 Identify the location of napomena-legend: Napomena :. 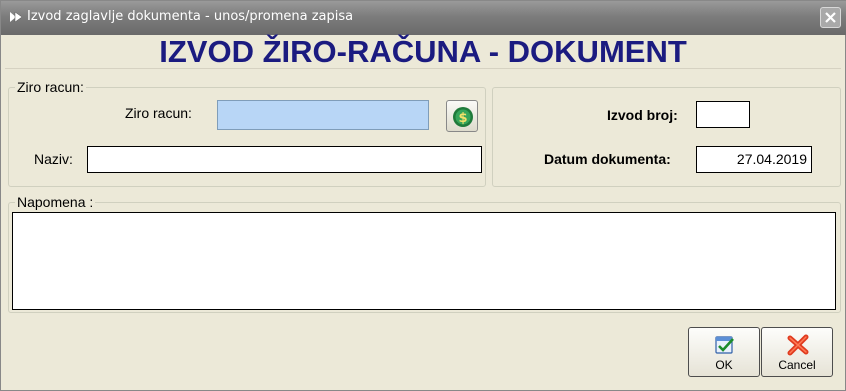
(55, 202).